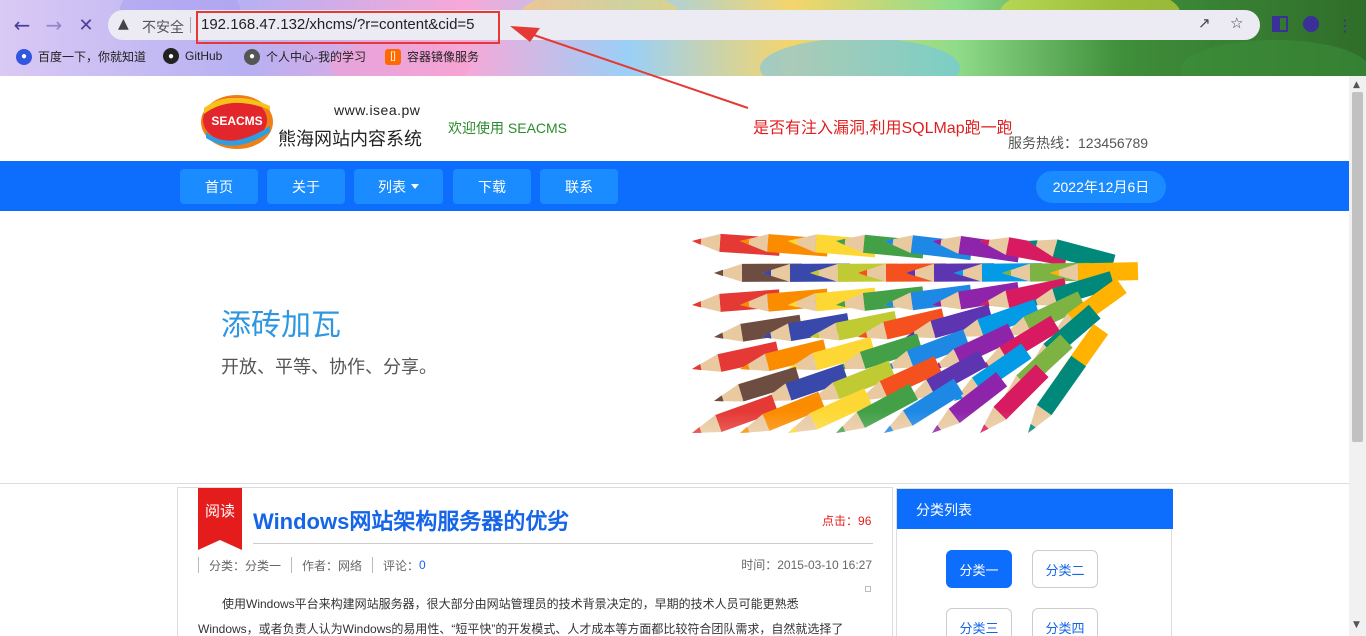 The height and width of the screenshot is (636, 1366). What do you see at coordinates (883, 128) in the screenshot?
I see `annotation-text: 是否有注入漏洞,利用SQLMap跑一跑` at bounding box center [883, 128].